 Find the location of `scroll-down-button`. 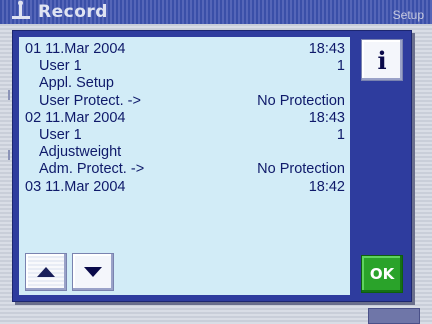

scroll-down-button is located at coordinates (93, 272).